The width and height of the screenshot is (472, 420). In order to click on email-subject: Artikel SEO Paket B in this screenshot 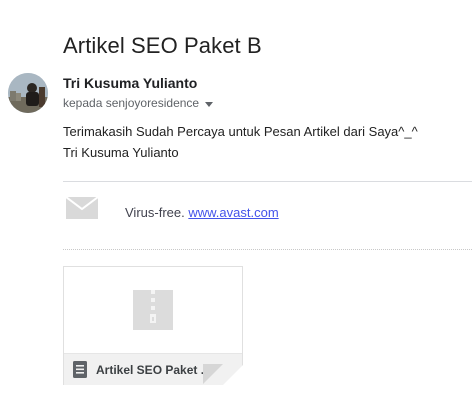, I will do `click(162, 45)`.